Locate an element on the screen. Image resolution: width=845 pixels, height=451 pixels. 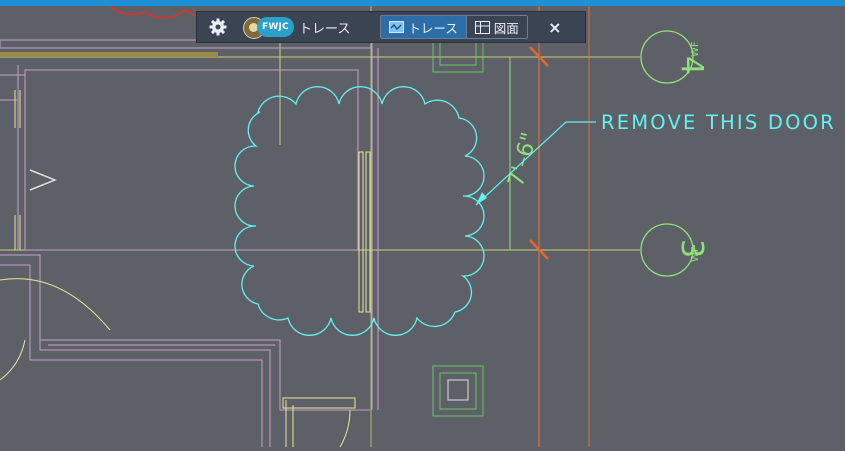
drawing-icon is located at coordinates (482, 27).